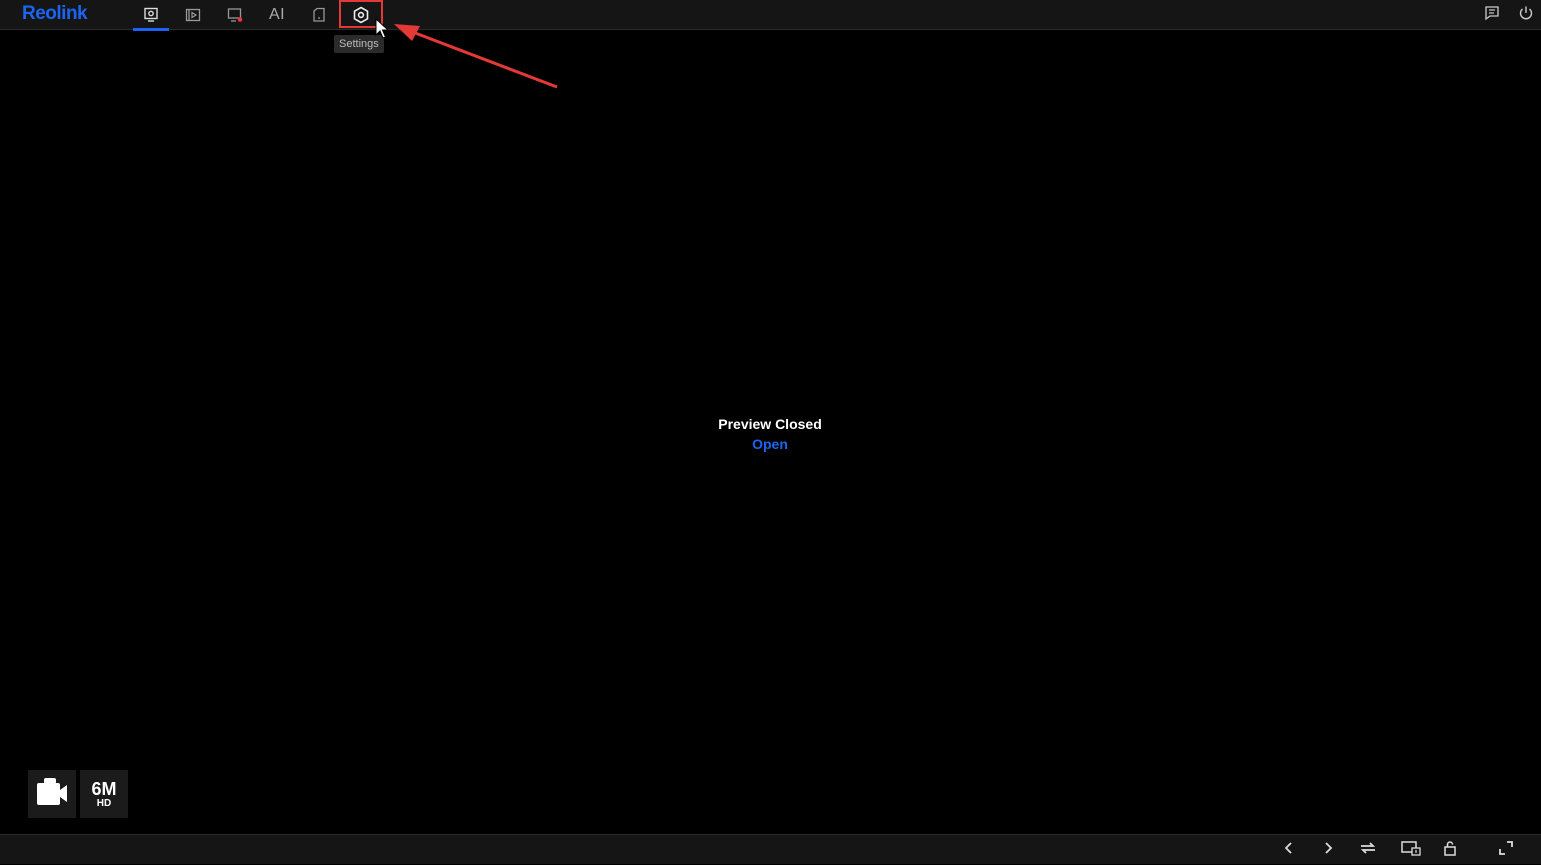 This screenshot has width=1541, height=865. I want to click on chevron-right-icon, so click(1328, 850).